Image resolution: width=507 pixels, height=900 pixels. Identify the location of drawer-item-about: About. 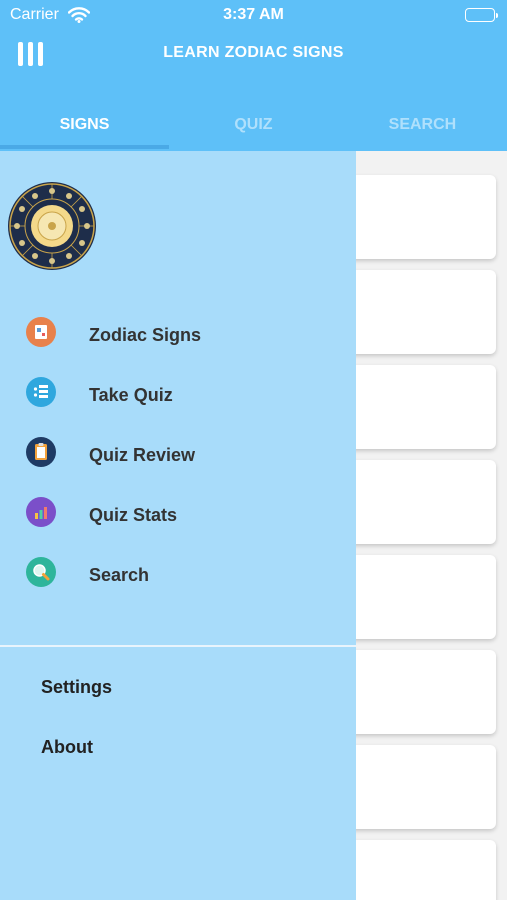
(67, 747).